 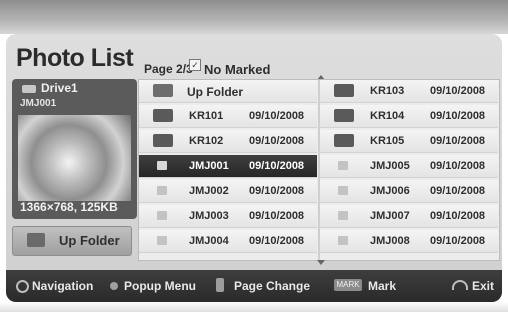 What do you see at coordinates (382, 286) in the screenshot?
I see `mark-label: Mark` at bounding box center [382, 286].